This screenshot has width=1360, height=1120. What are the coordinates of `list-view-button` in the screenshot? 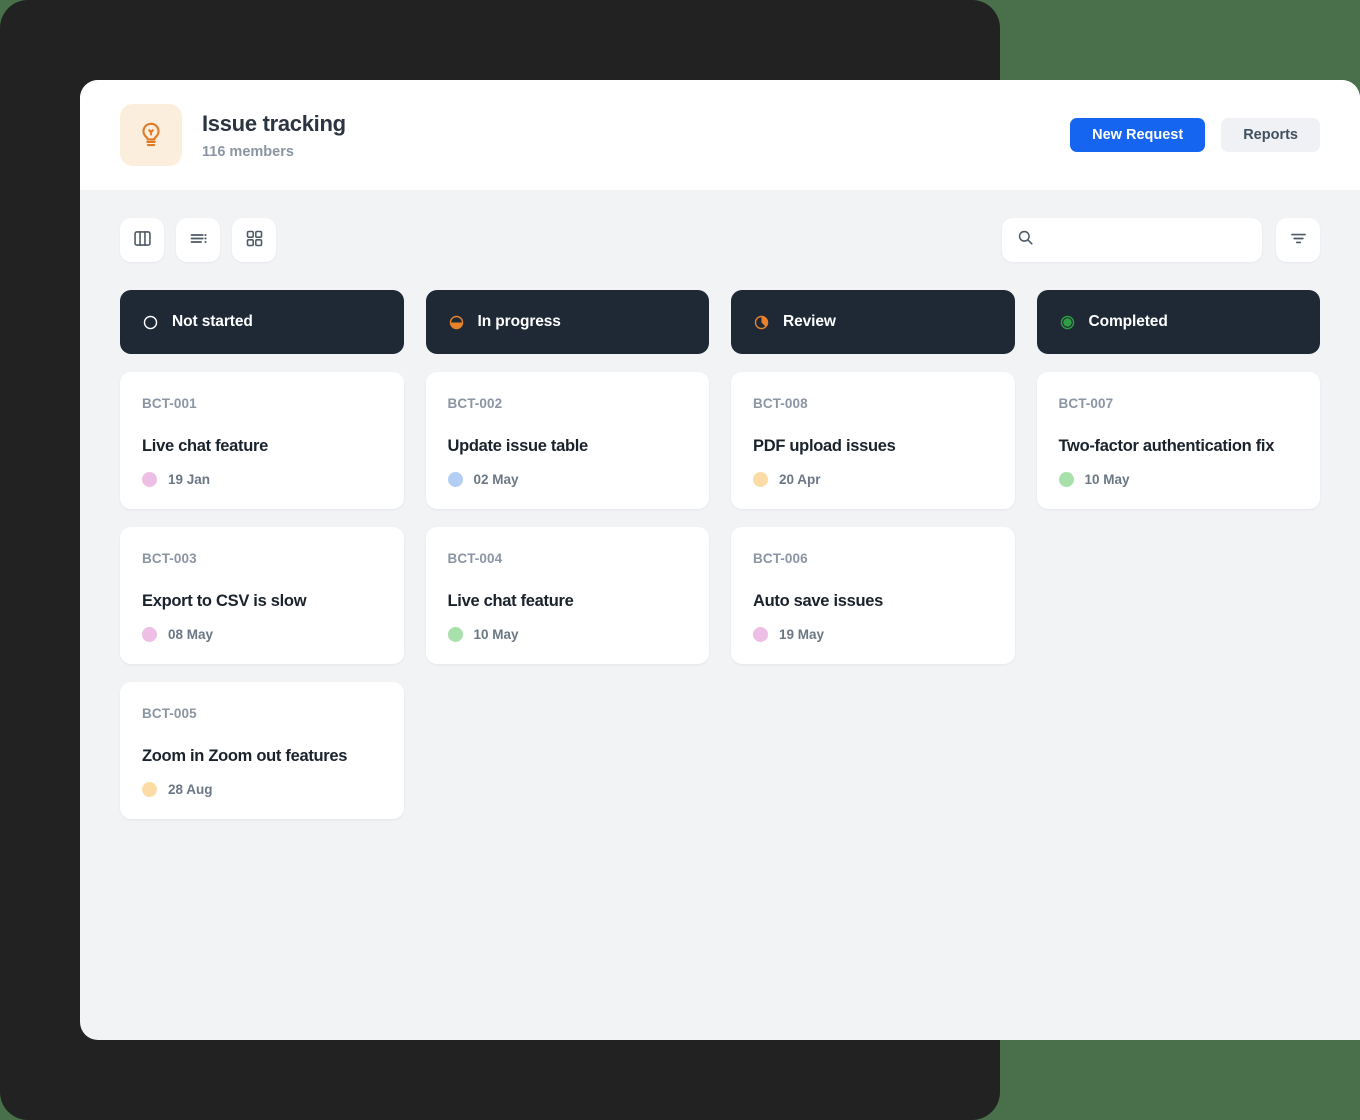 It's located at (198, 240).